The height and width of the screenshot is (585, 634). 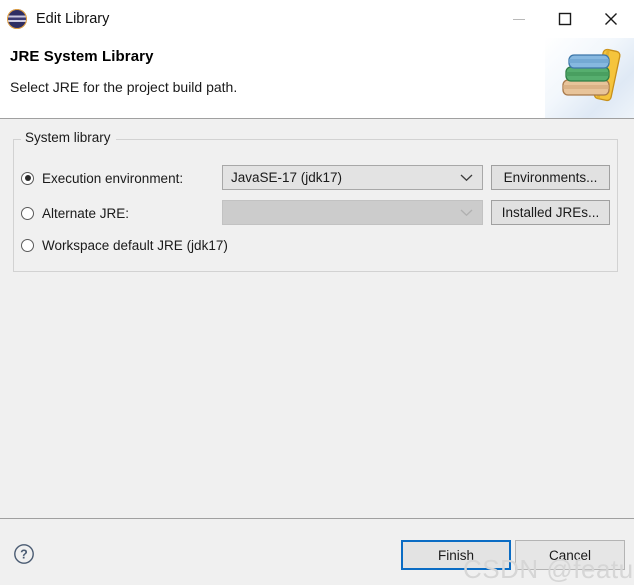 What do you see at coordinates (27, 178) in the screenshot?
I see `radio-execution-environment` at bounding box center [27, 178].